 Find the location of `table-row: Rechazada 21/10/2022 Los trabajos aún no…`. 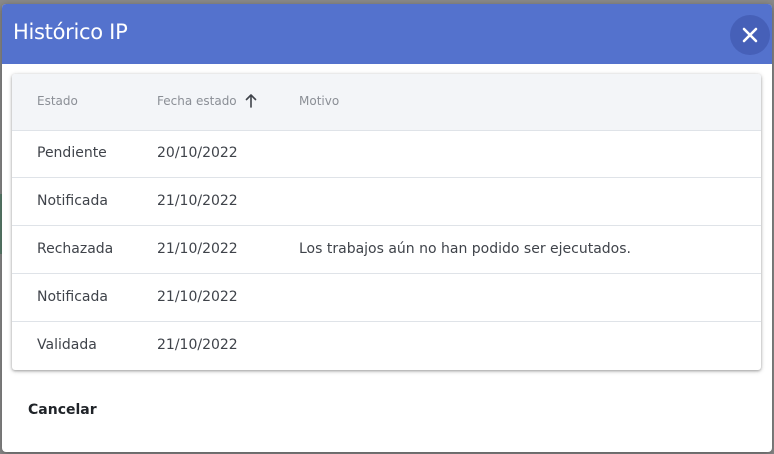

table-row: Rechazada 21/10/2022 Los trabajos aún no… is located at coordinates (386, 250).